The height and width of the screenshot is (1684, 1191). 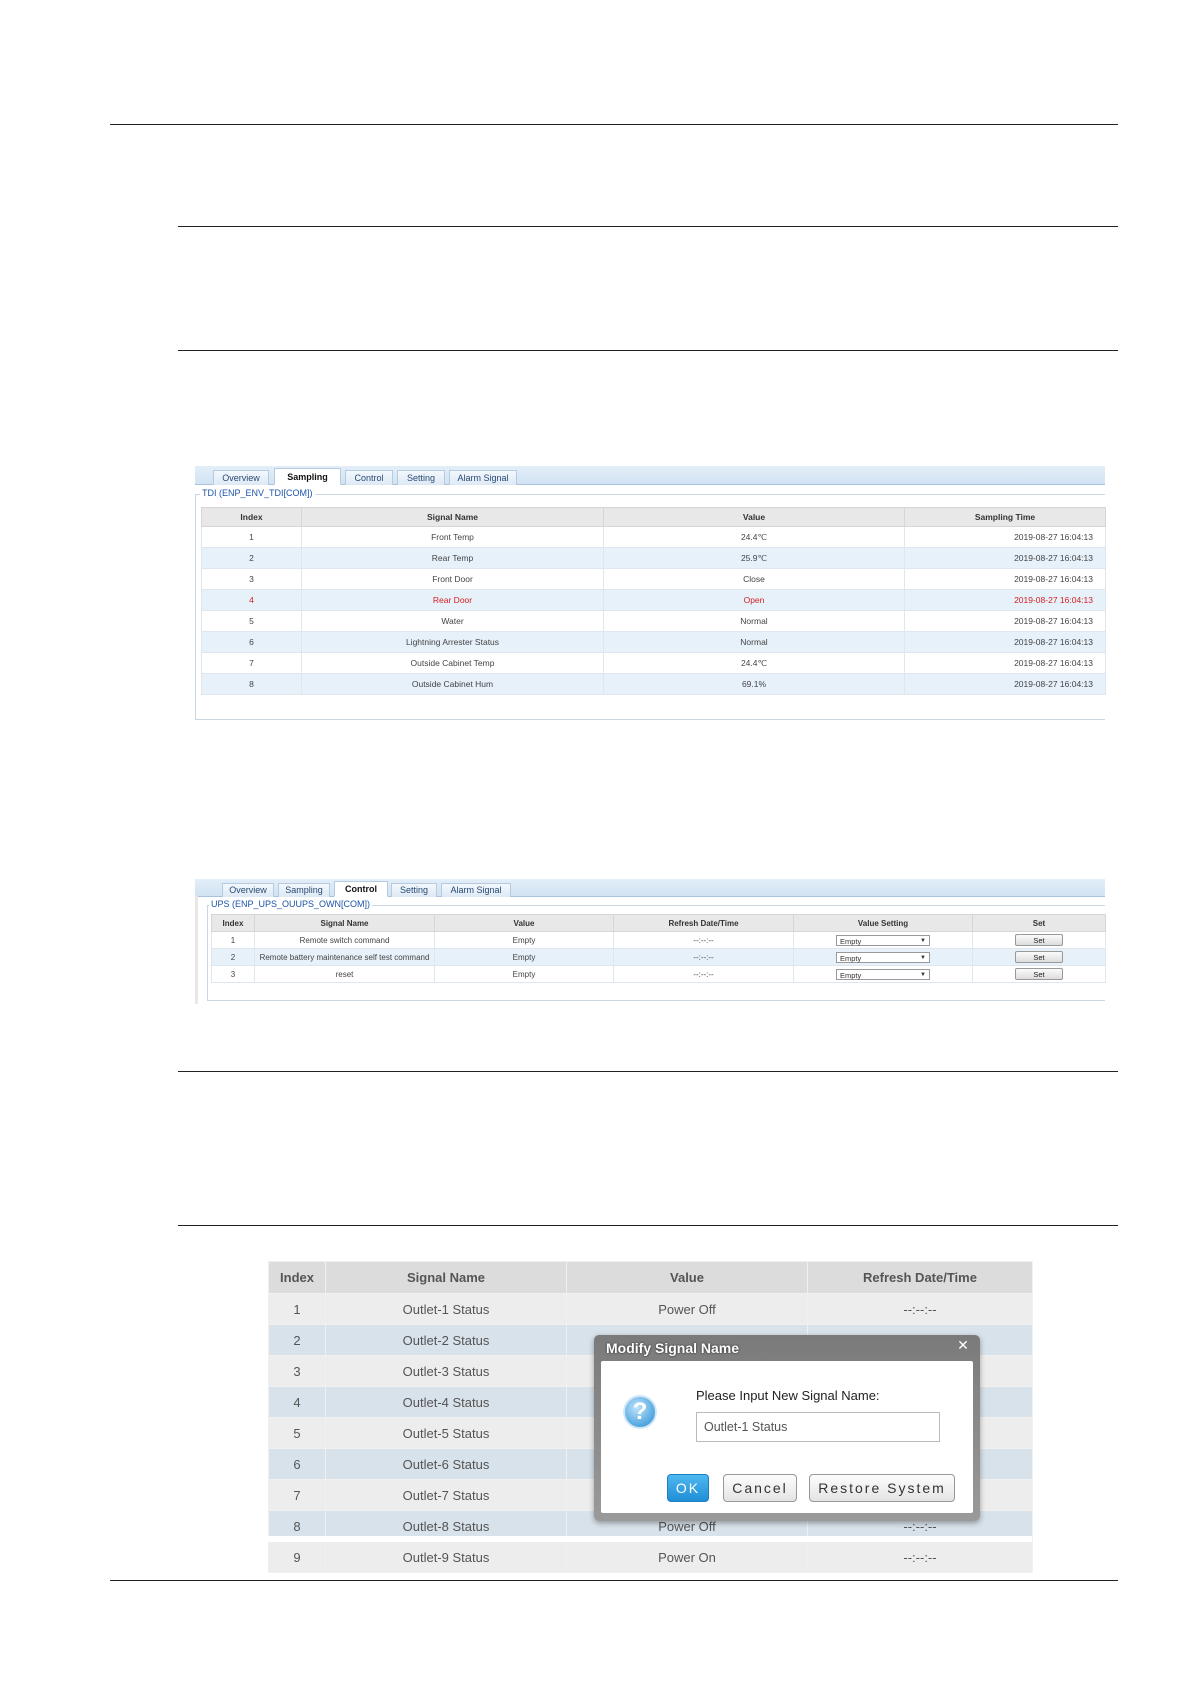 I want to click on cell-signal-name: Outlet-3 Status, so click(x=446, y=1371).